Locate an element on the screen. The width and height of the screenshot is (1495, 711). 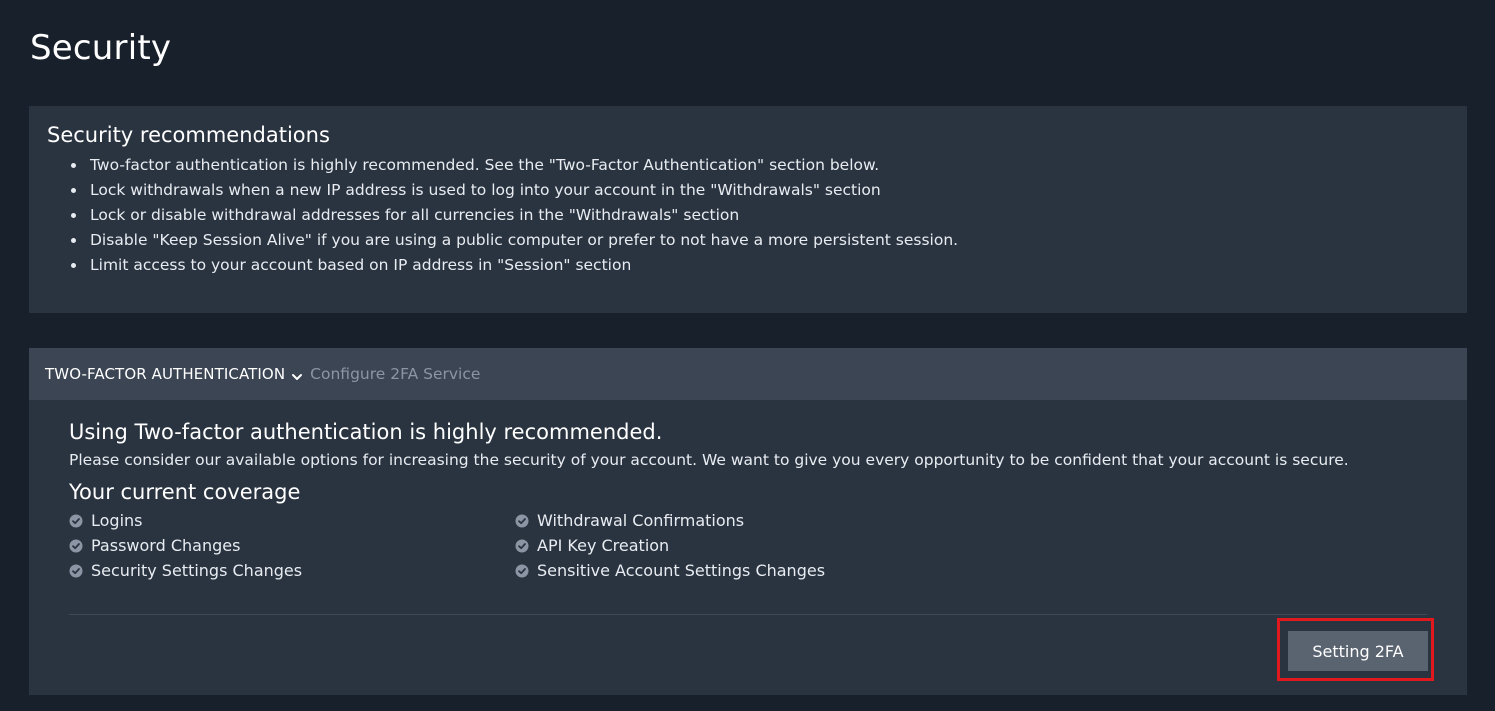
coverage-label: API Key Creation is located at coordinates (603, 545).